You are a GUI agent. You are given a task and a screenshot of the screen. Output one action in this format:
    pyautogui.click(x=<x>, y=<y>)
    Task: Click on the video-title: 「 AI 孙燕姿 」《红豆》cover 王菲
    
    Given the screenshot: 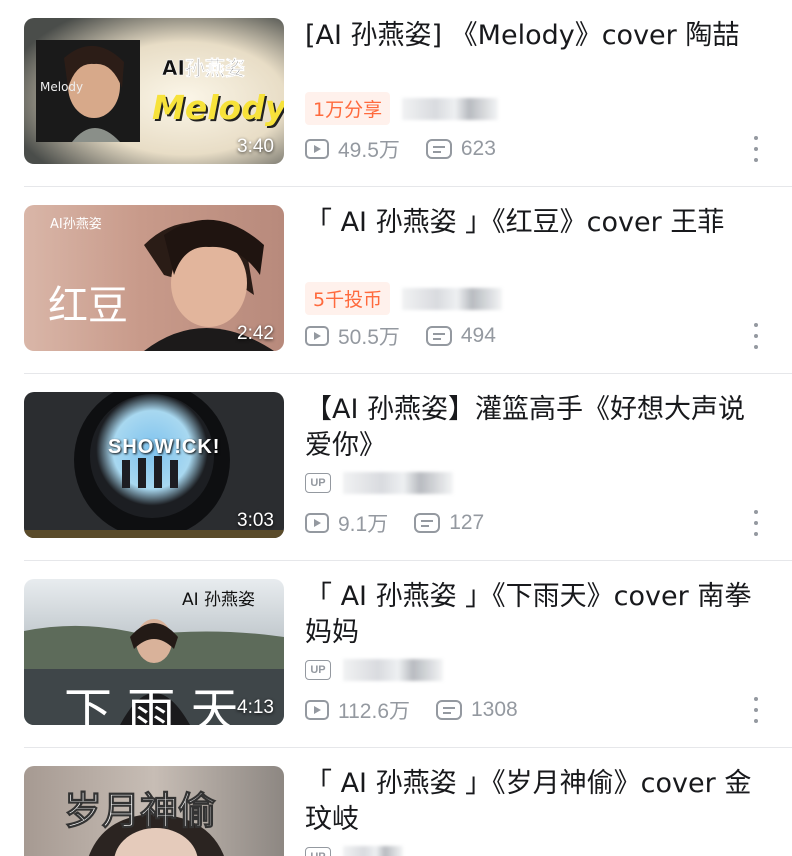 What is the action you would take?
    pyautogui.click(x=537, y=223)
    